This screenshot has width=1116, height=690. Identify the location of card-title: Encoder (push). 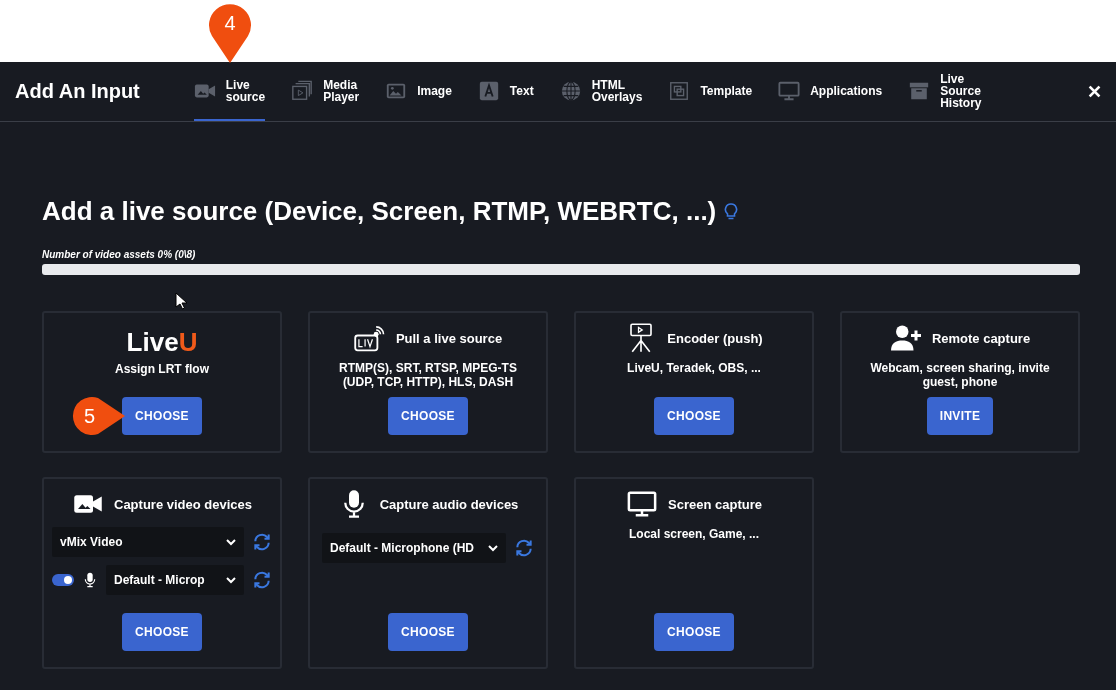
(715, 338).